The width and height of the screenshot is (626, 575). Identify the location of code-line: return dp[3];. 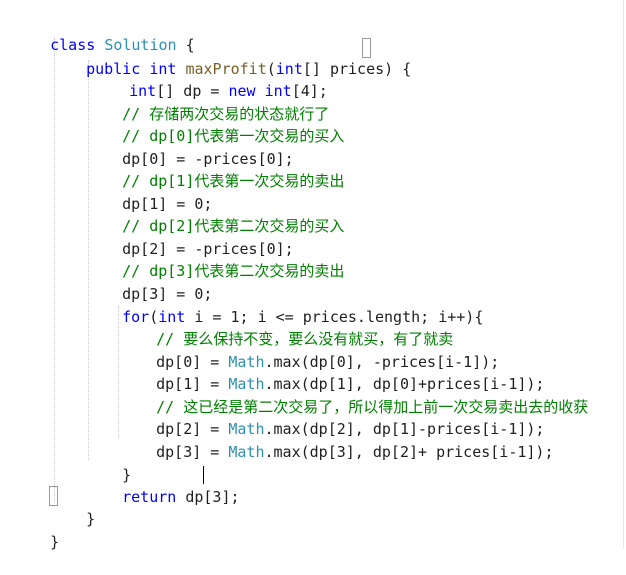
(162, 485).